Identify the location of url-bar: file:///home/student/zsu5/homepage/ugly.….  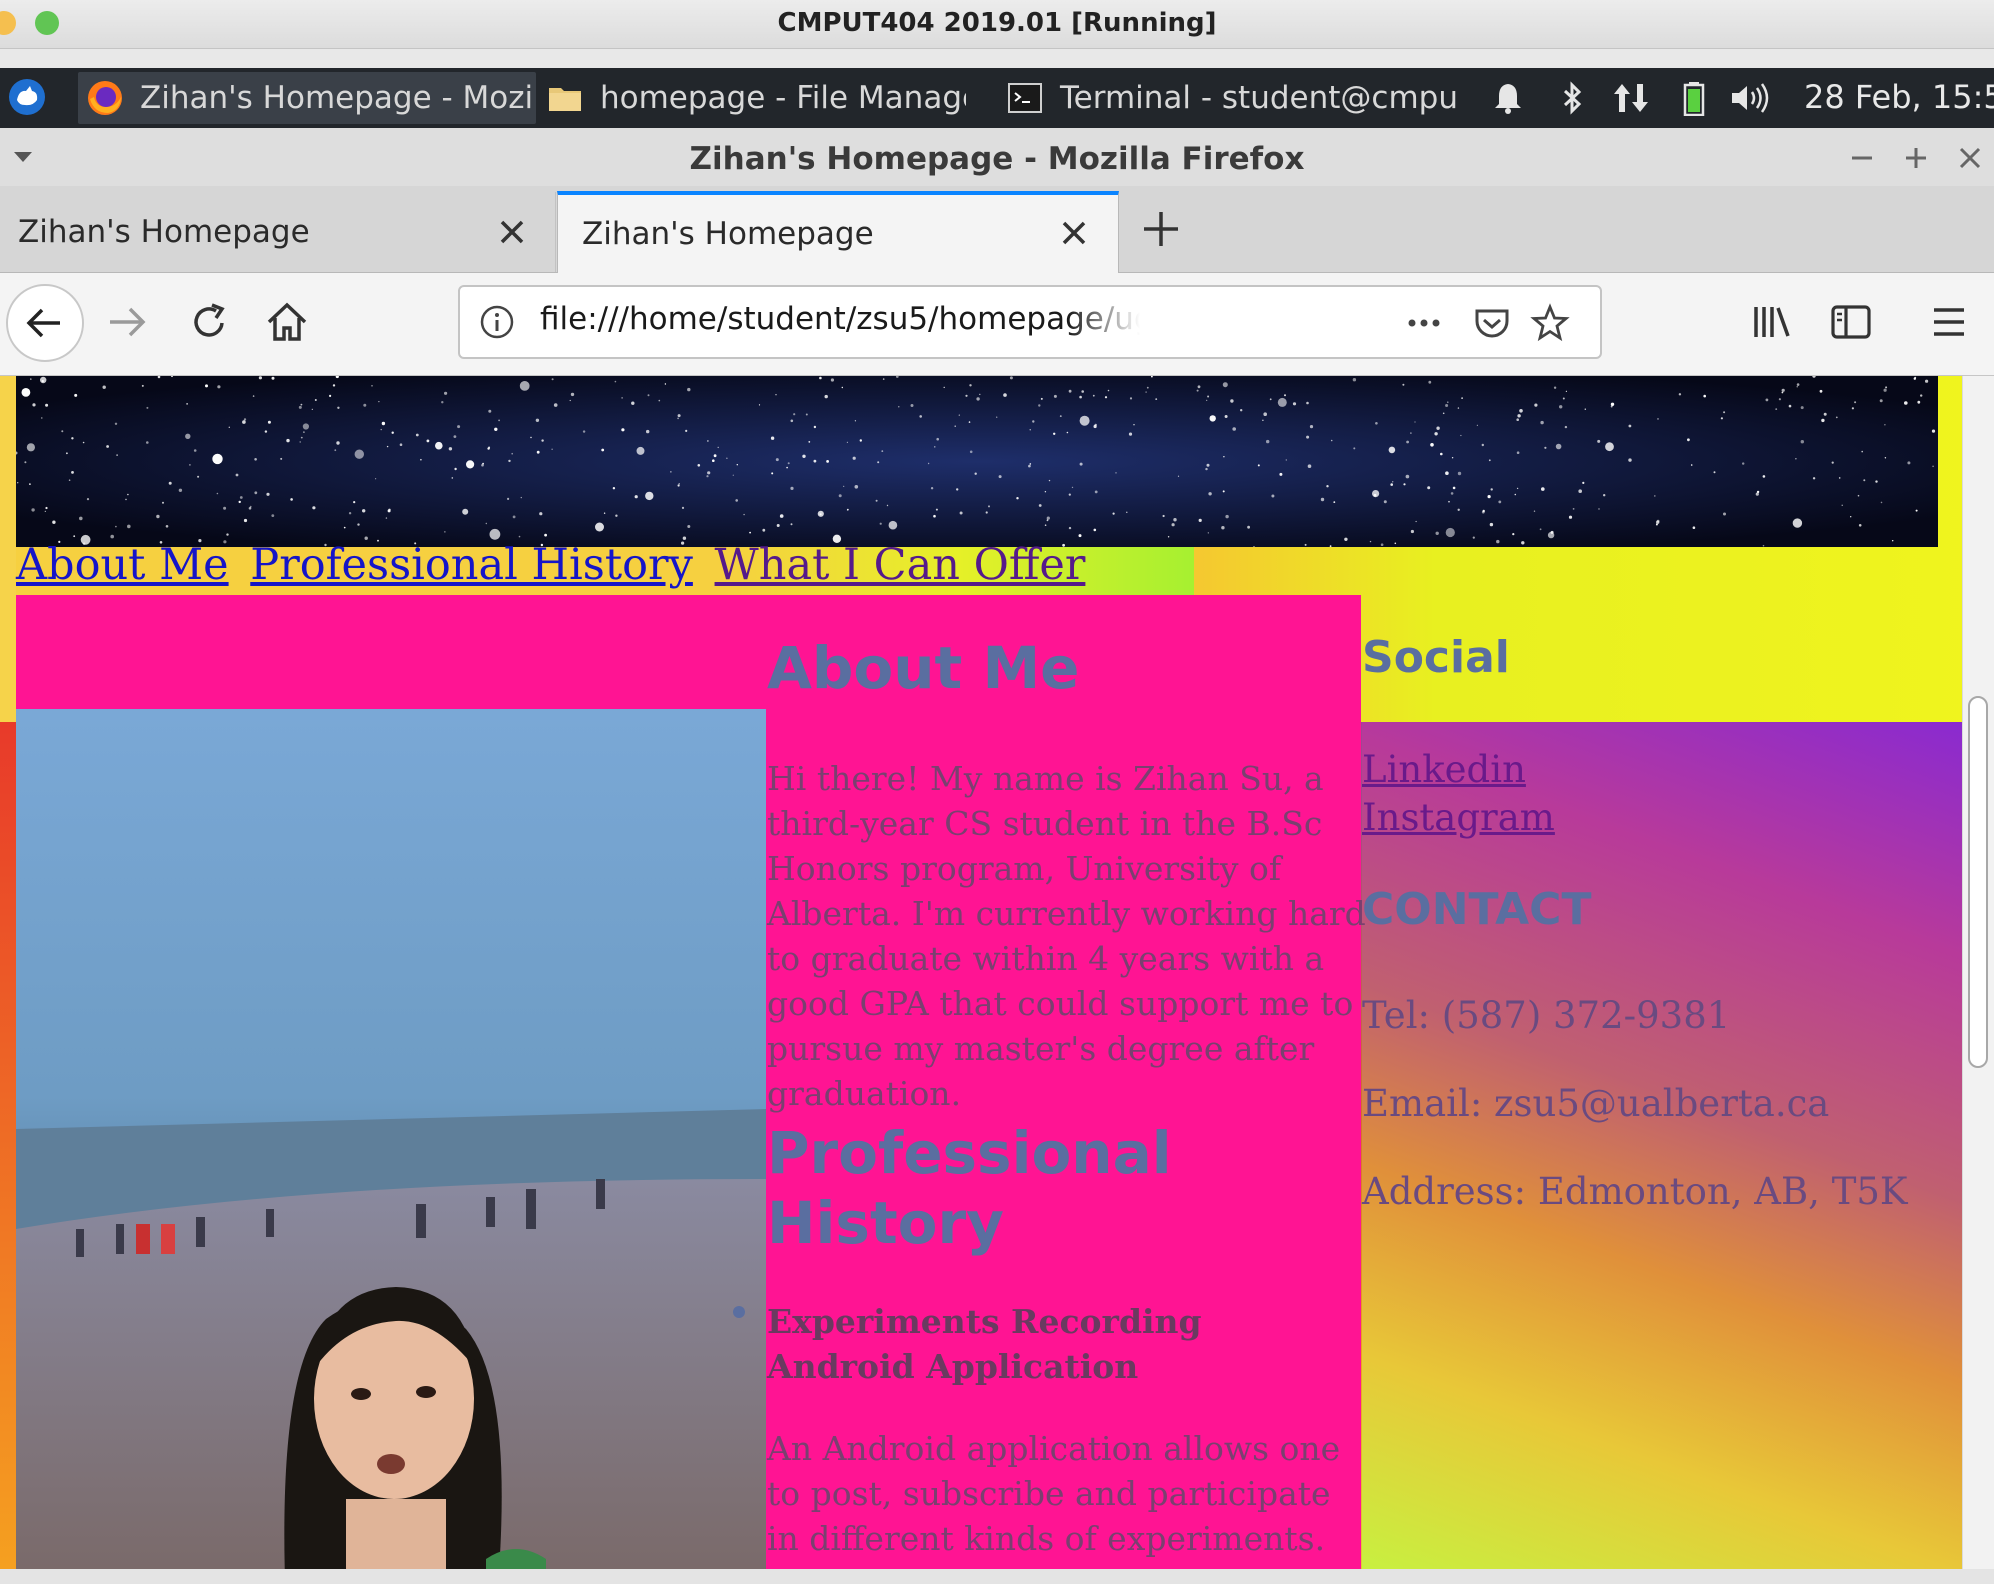
(1030, 322).